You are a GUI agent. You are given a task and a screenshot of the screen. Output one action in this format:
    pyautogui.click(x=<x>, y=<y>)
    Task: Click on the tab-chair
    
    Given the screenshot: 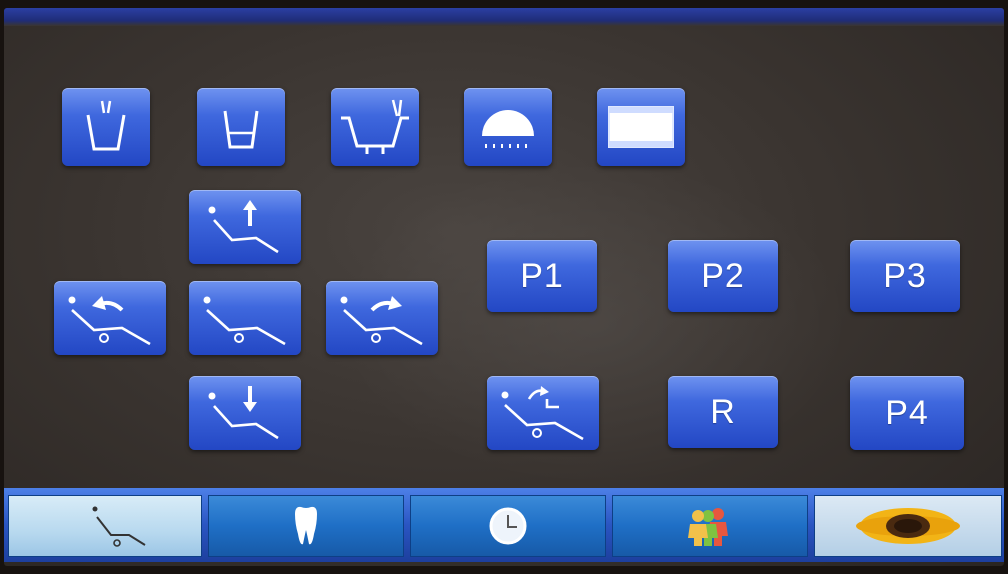 What is the action you would take?
    pyautogui.click(x=105, y=526)
    